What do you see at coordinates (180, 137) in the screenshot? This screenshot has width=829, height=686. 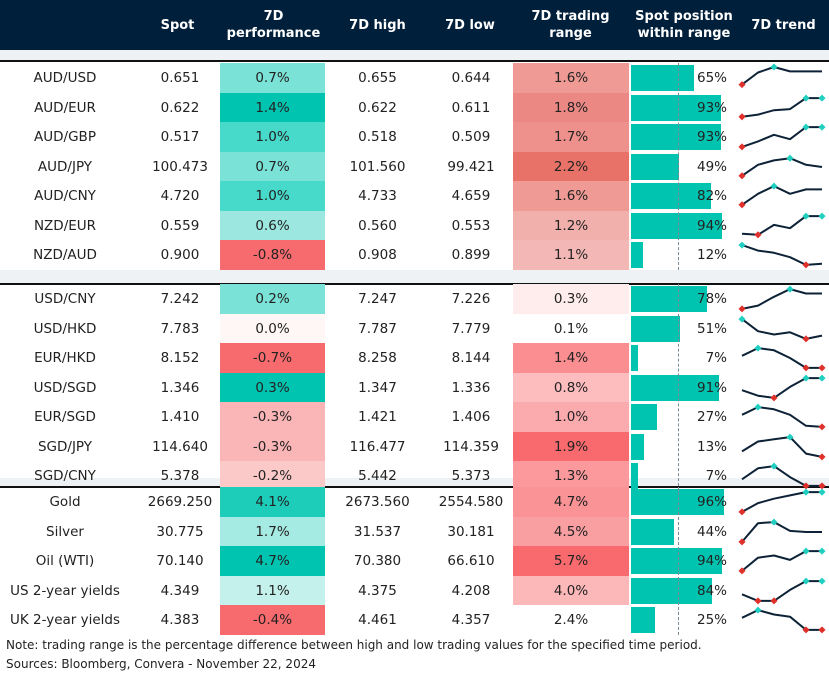 I see `spot-value: 0.517` at bounding box center [180, 137].